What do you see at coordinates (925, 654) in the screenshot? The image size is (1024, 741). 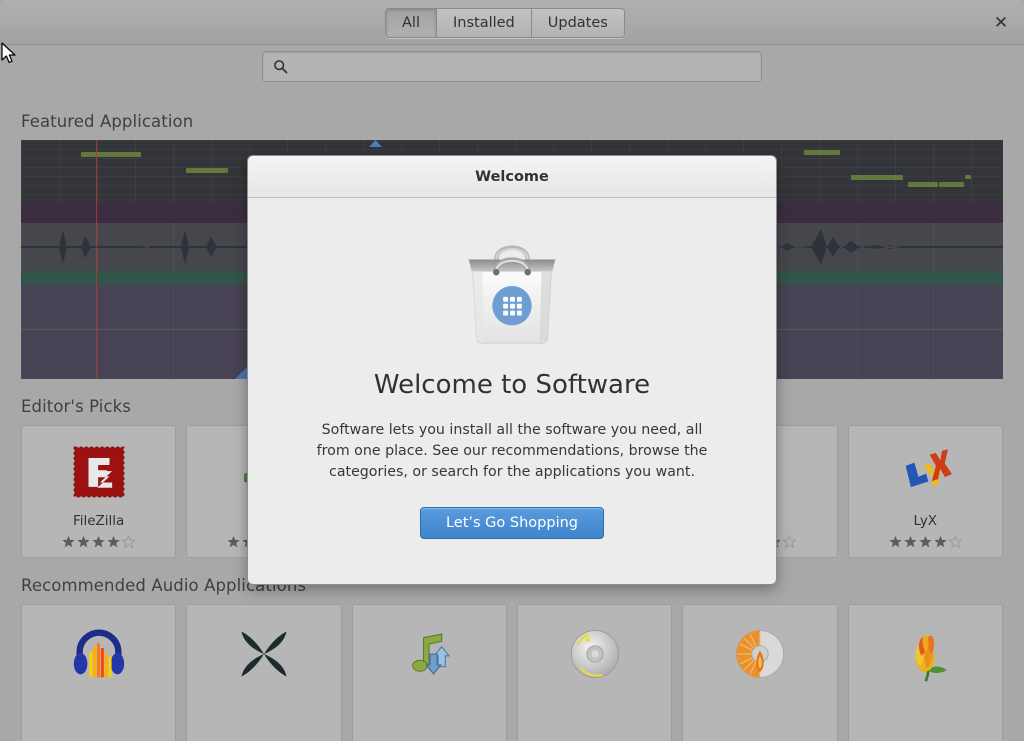 I see `rhythmbox-rose-icon` at bounding box center [925, 654].